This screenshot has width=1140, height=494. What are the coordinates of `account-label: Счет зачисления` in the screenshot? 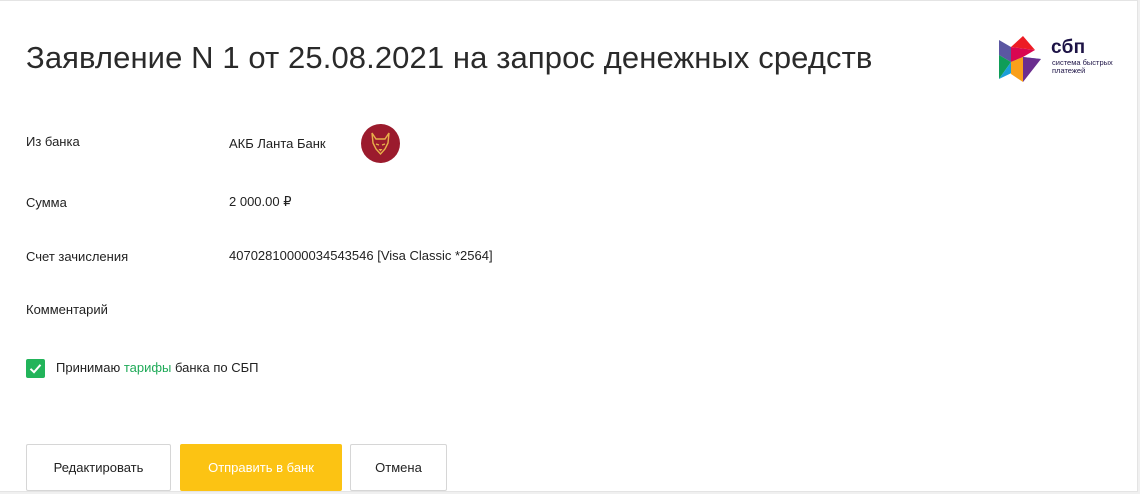 It's located at (77, 256).